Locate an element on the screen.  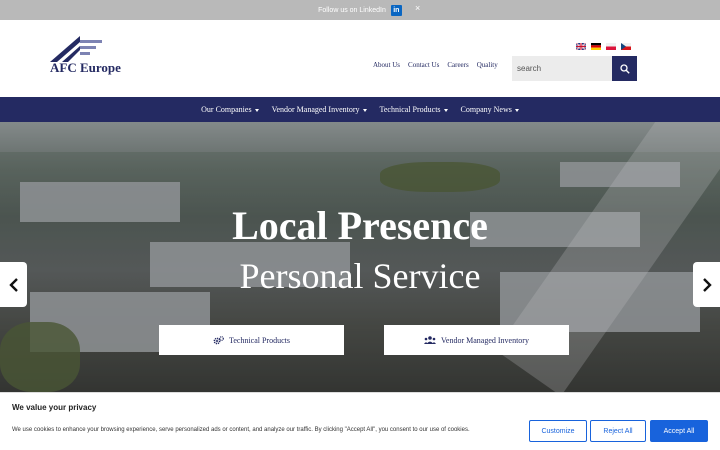
slider-prev-button is located at coordinates (13, 284).